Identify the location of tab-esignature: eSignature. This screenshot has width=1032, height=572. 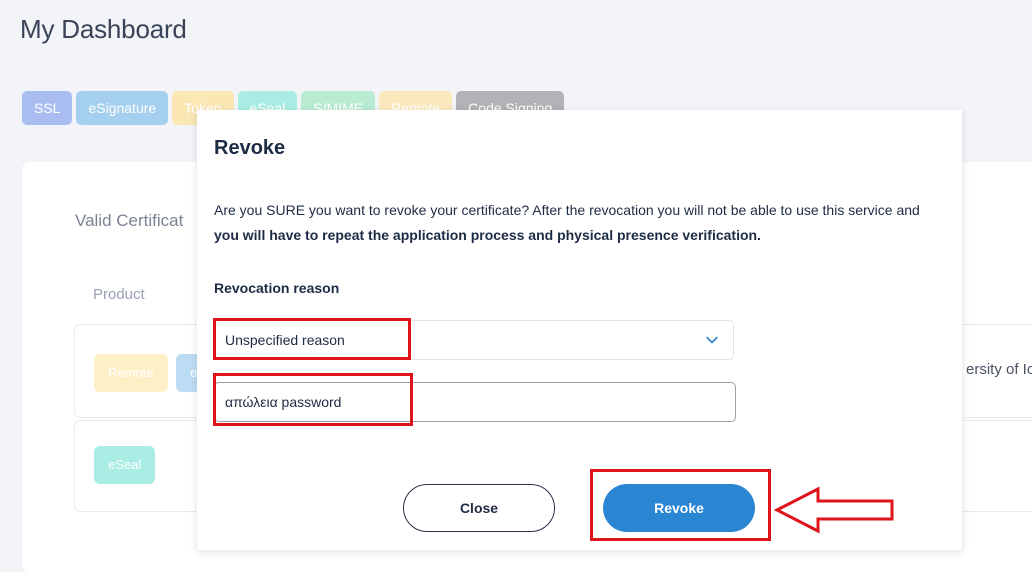
(122, 108).